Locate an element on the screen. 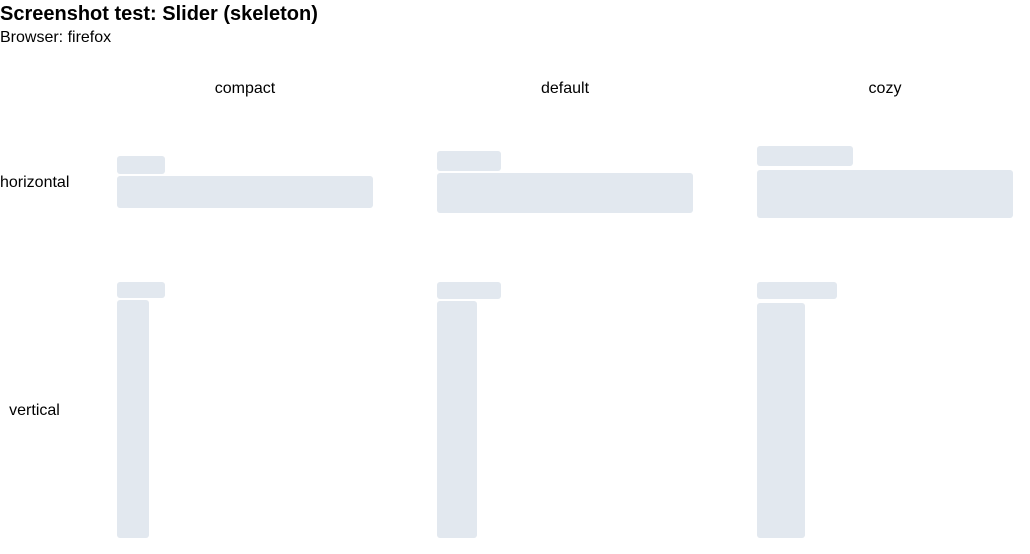  horizontal-default-slider-skeleton is located at coordinates (565, 193).